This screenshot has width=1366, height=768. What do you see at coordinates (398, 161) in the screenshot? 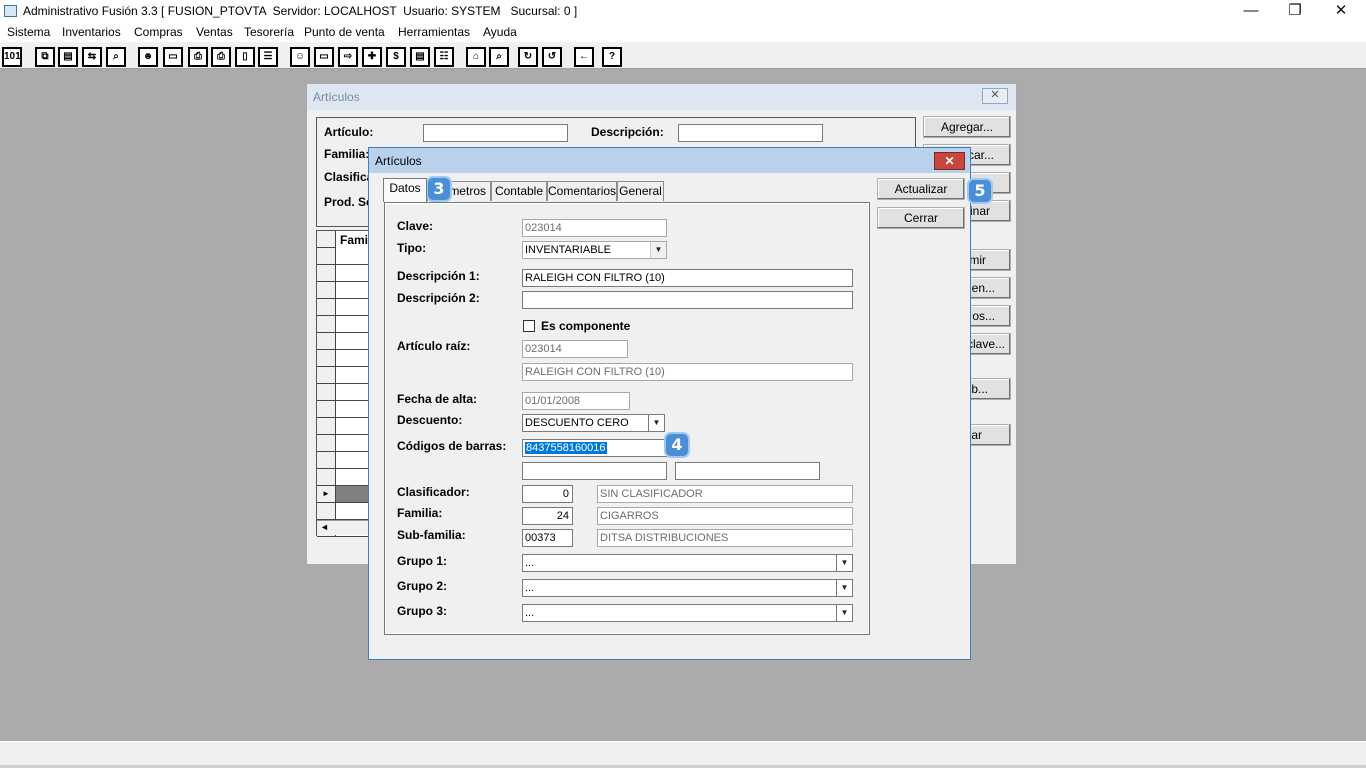
I see `dialog-title: Artículos` at bounding box center [398, 161].